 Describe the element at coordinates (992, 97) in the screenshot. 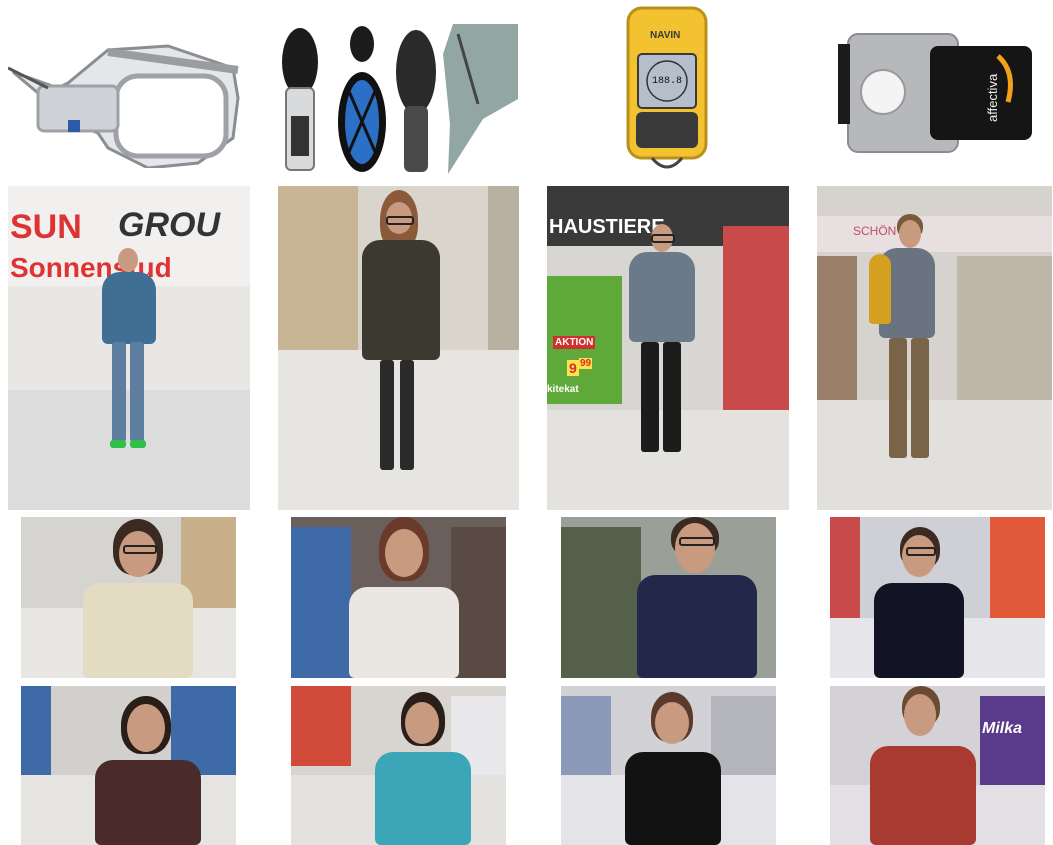

I see `affectiva-logo: affectiva` at that location.